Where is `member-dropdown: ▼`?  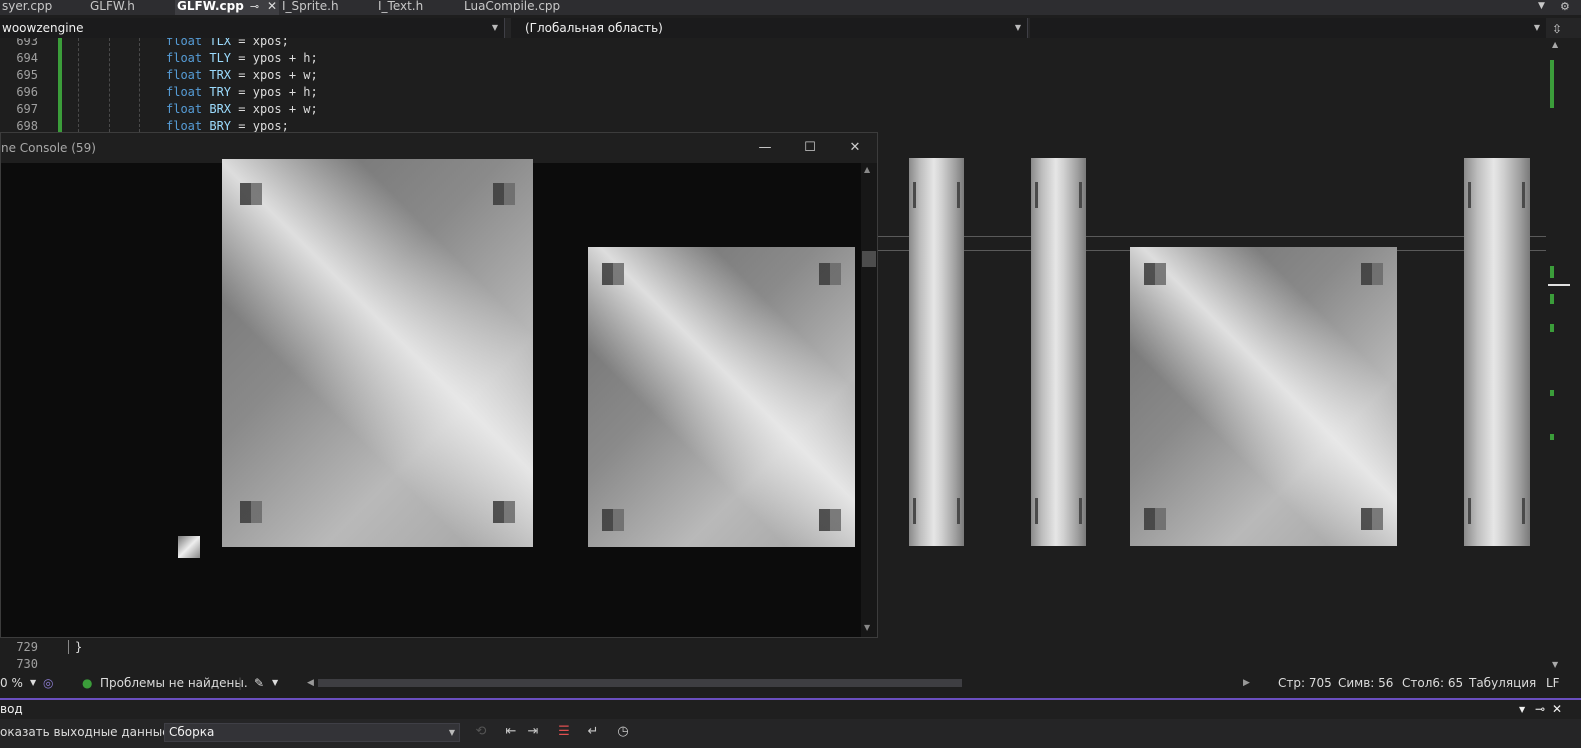
member-dropdown: ▼ is located at coordinates (1288, 28).